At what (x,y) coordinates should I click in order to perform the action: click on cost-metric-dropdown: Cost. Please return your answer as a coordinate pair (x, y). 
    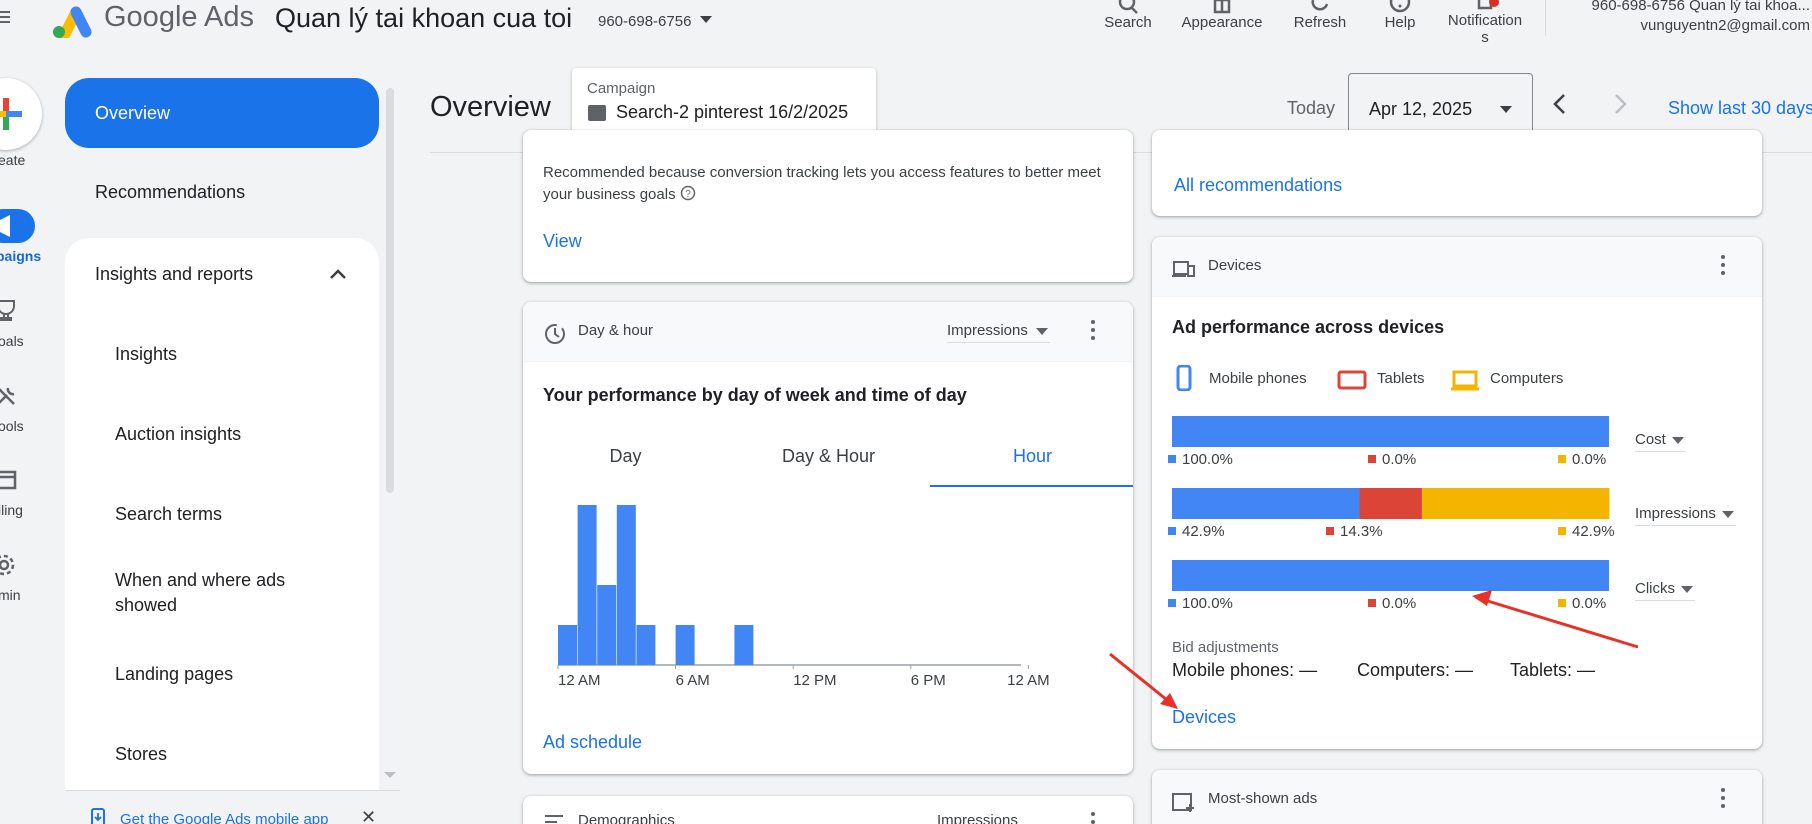
    Looking at the image, I should click on (1660, 441).